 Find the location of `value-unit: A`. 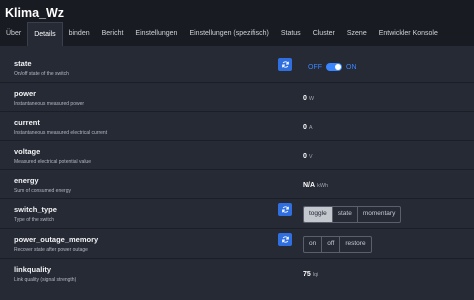

value-unit: A is located at coordinates (310, 128).